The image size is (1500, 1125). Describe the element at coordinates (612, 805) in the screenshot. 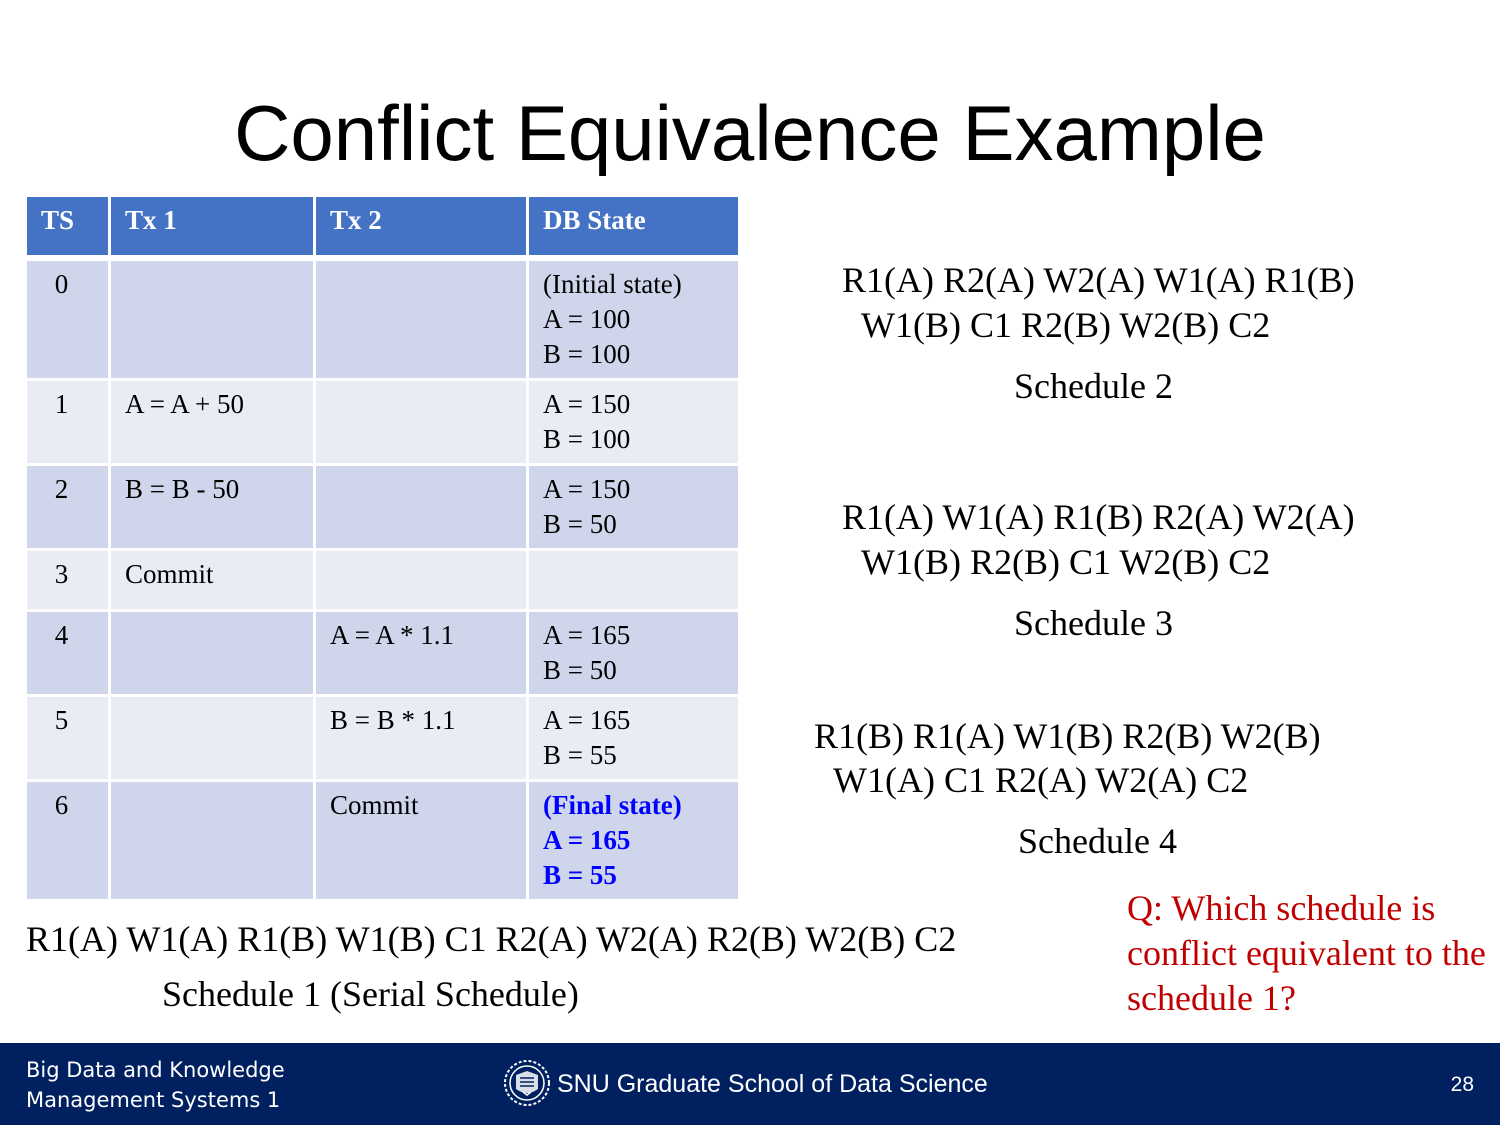

I see `db-state-line: (Final state)` at that location.